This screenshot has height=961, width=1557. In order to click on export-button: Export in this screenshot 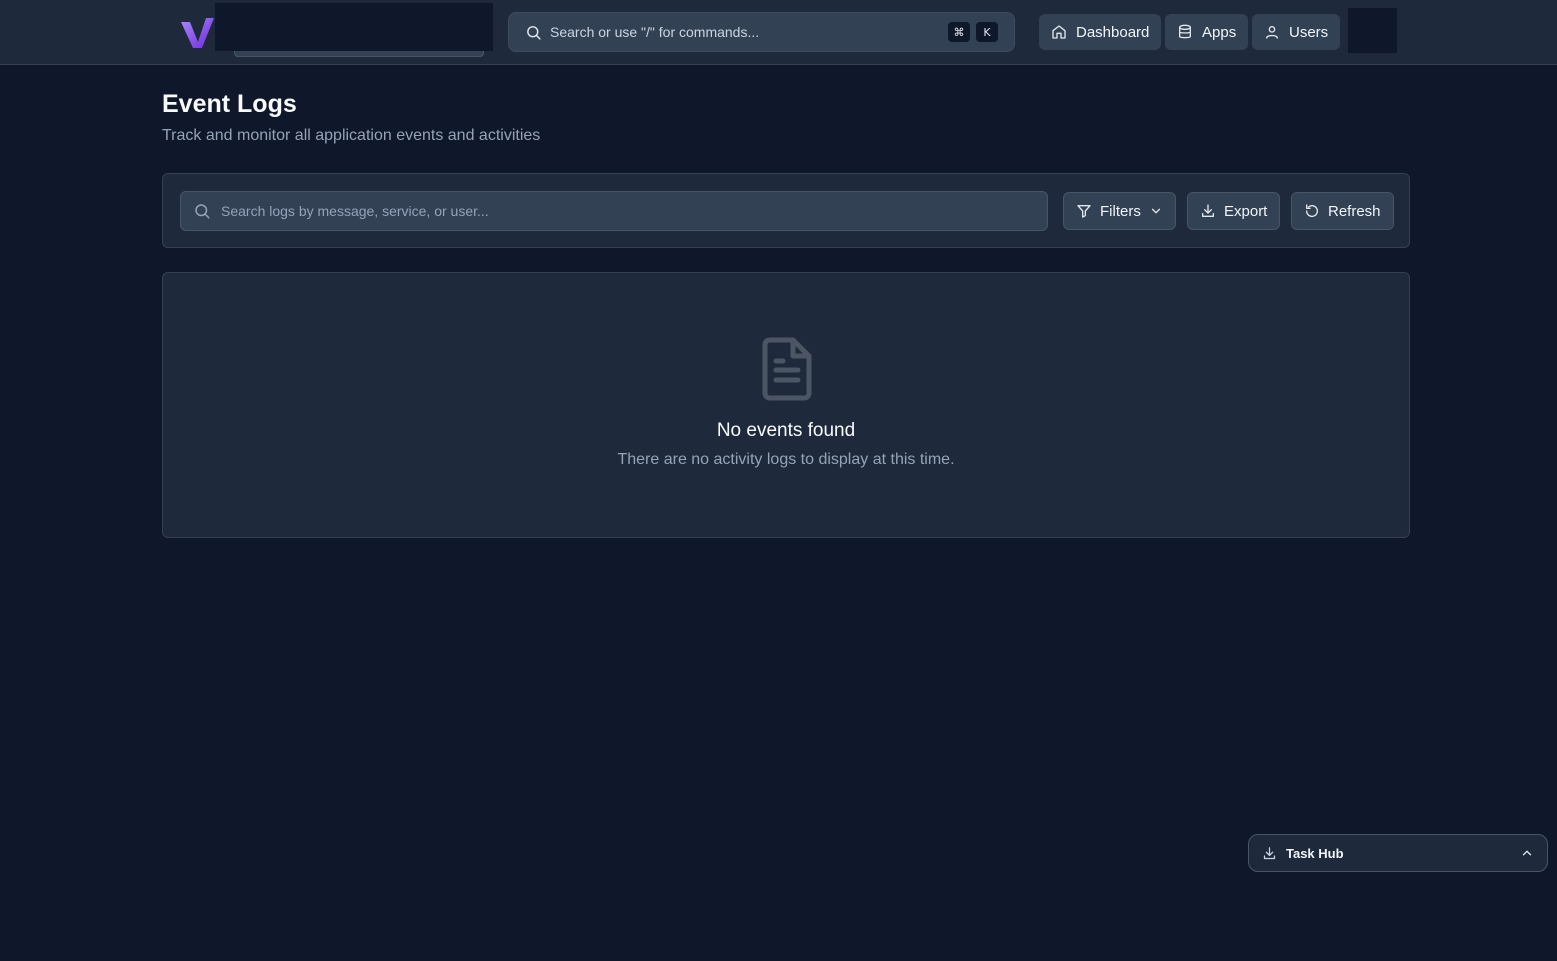, I will do `click(1234, 211)`.